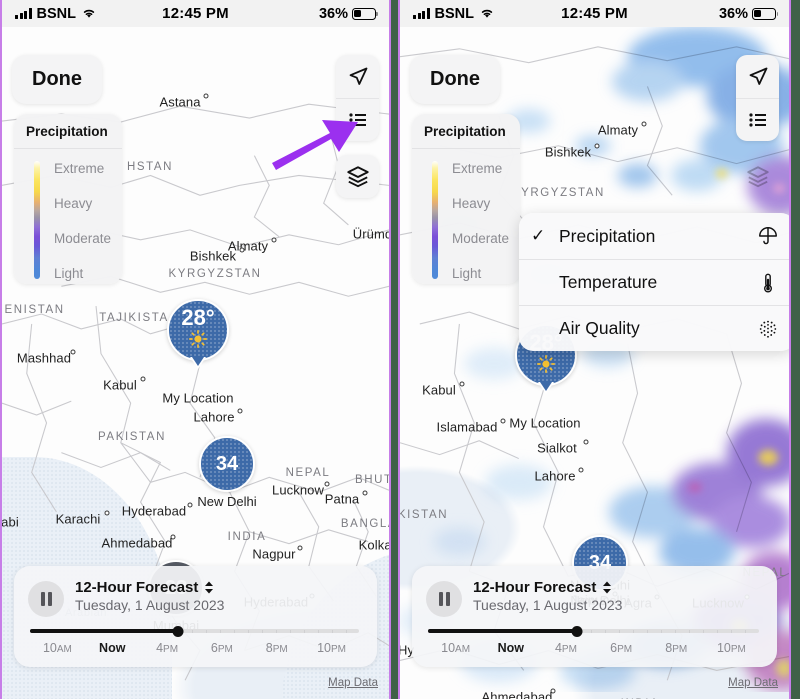  Describe the element at coordinates (150, 167) in the screenshot. I see `map-label-hstan: HSTAN` at that location.